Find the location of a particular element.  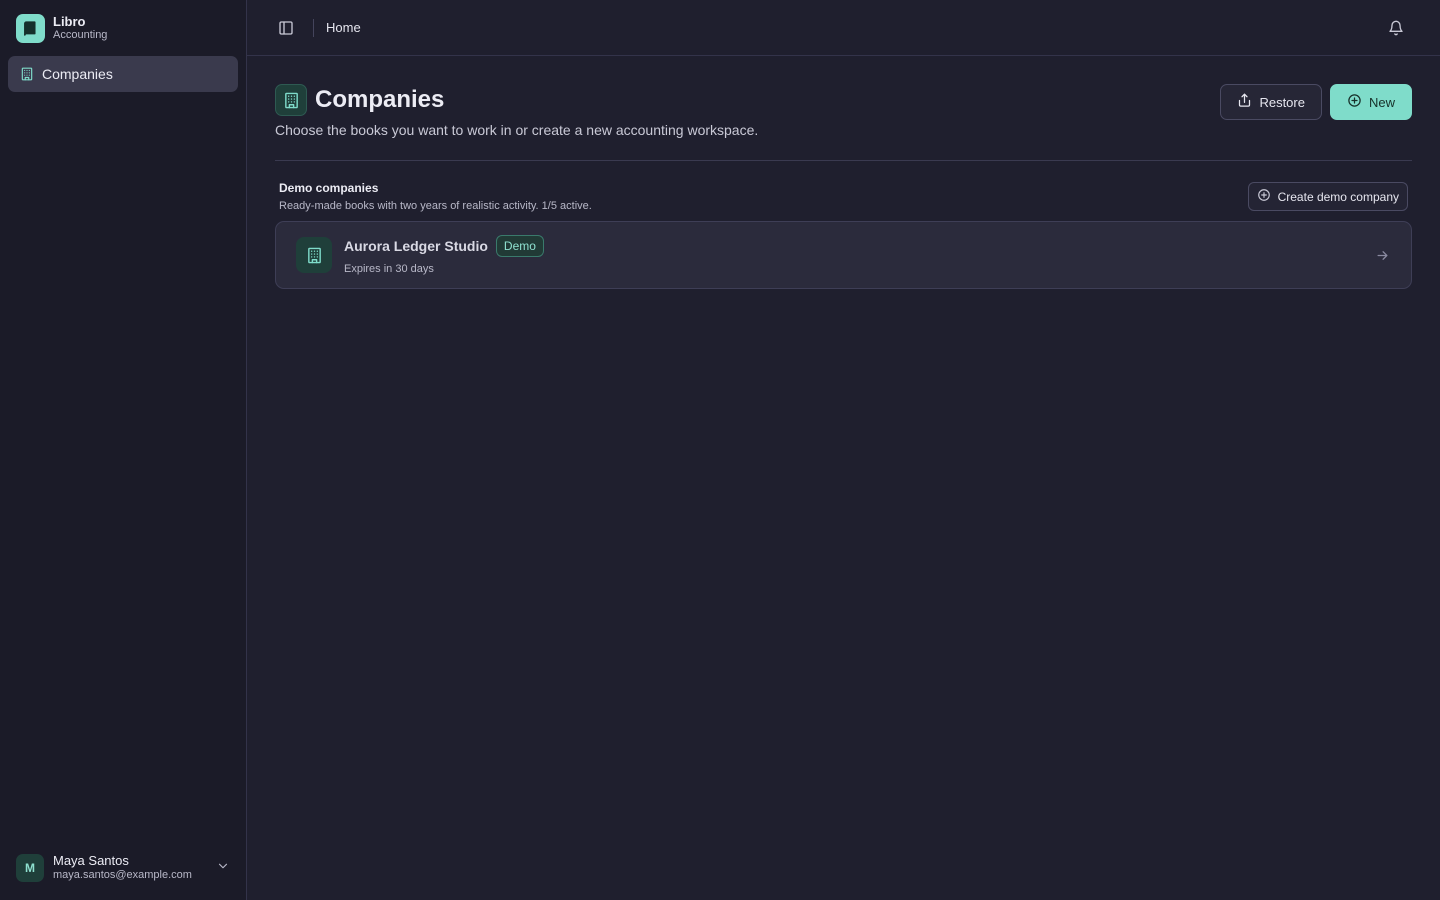

upload-icon is located at coordinates (1244, 102).